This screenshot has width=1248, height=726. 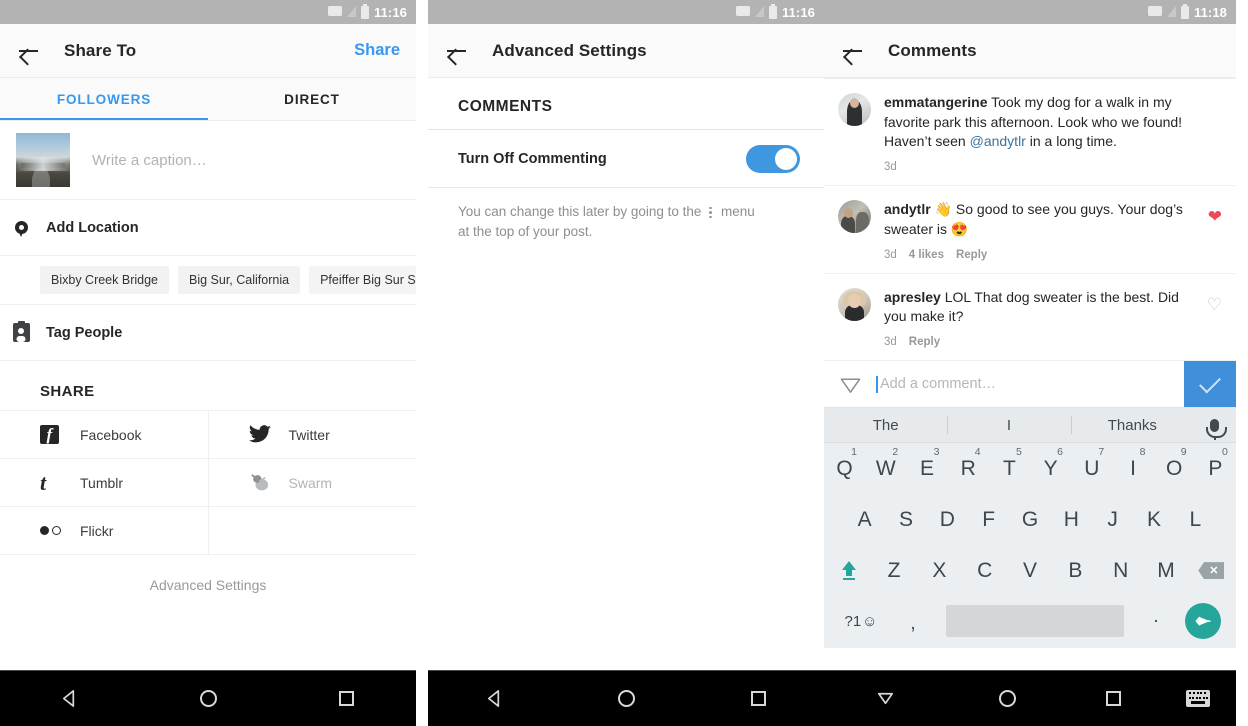 I want to click on key-b: B, so click(x=1075, y=570).